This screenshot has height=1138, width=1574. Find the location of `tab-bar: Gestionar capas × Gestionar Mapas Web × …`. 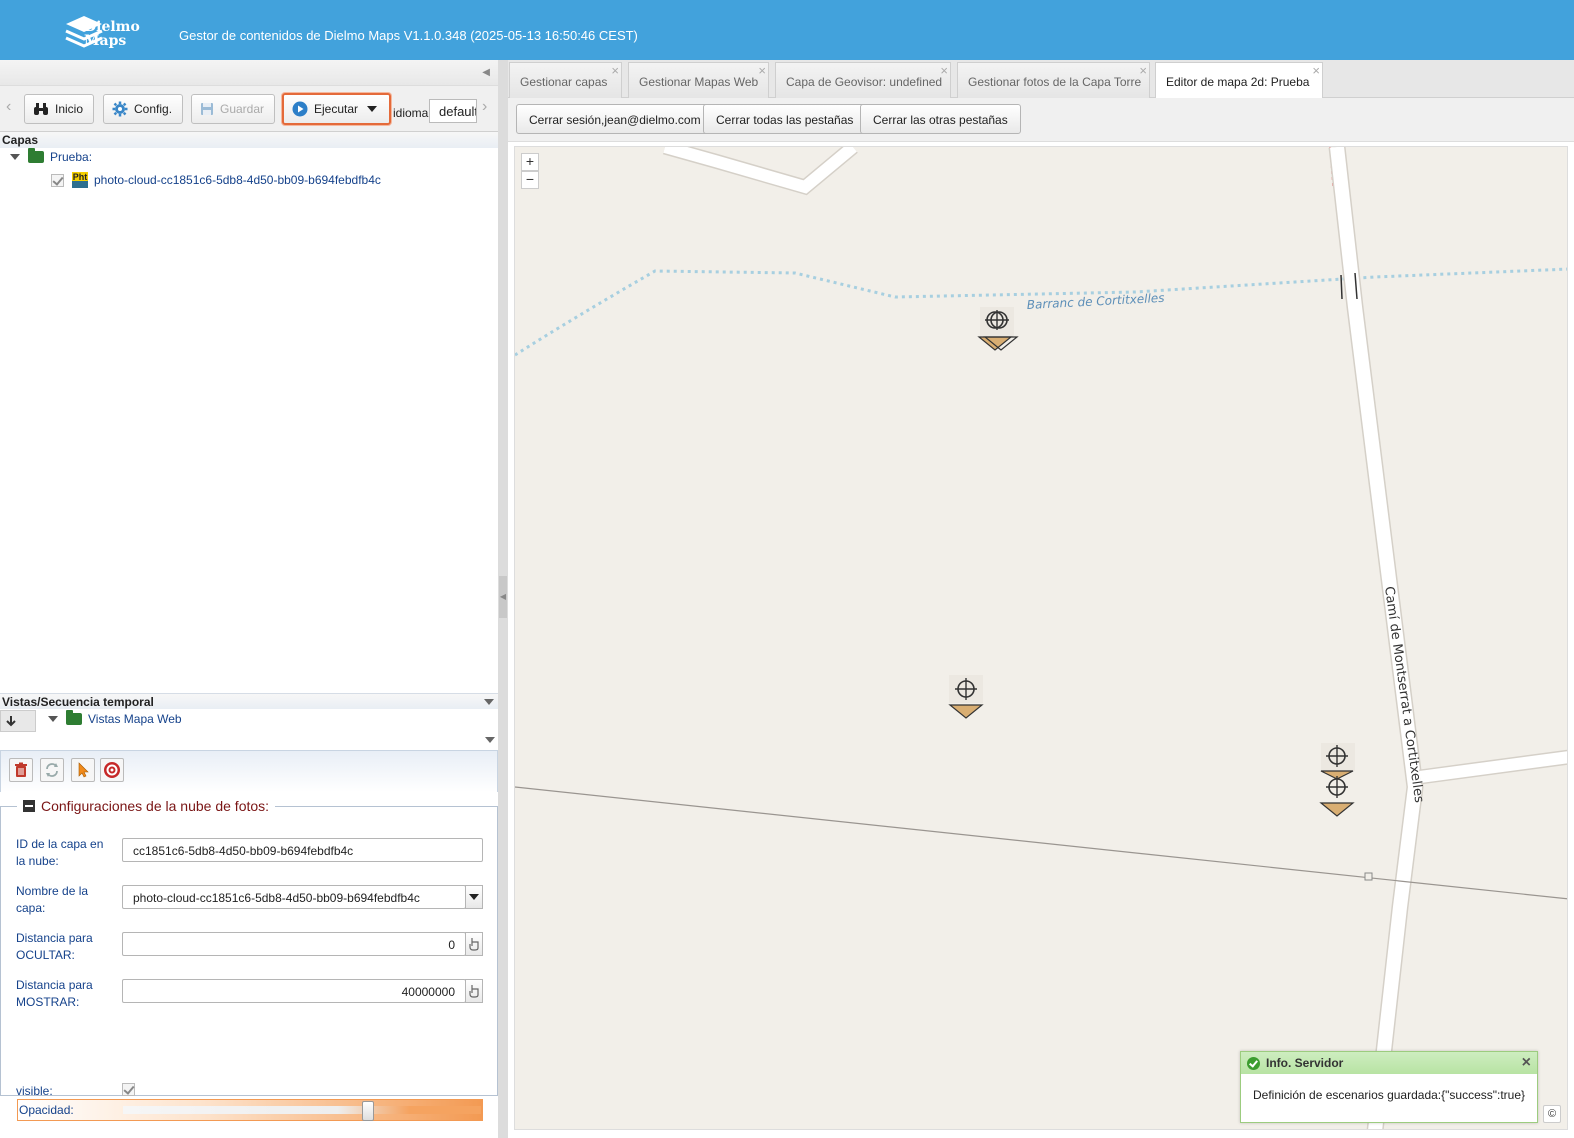

tab-bar: Gestionar capas × Gestionar Mapas Web × … is located at coordinates (1041, 79).